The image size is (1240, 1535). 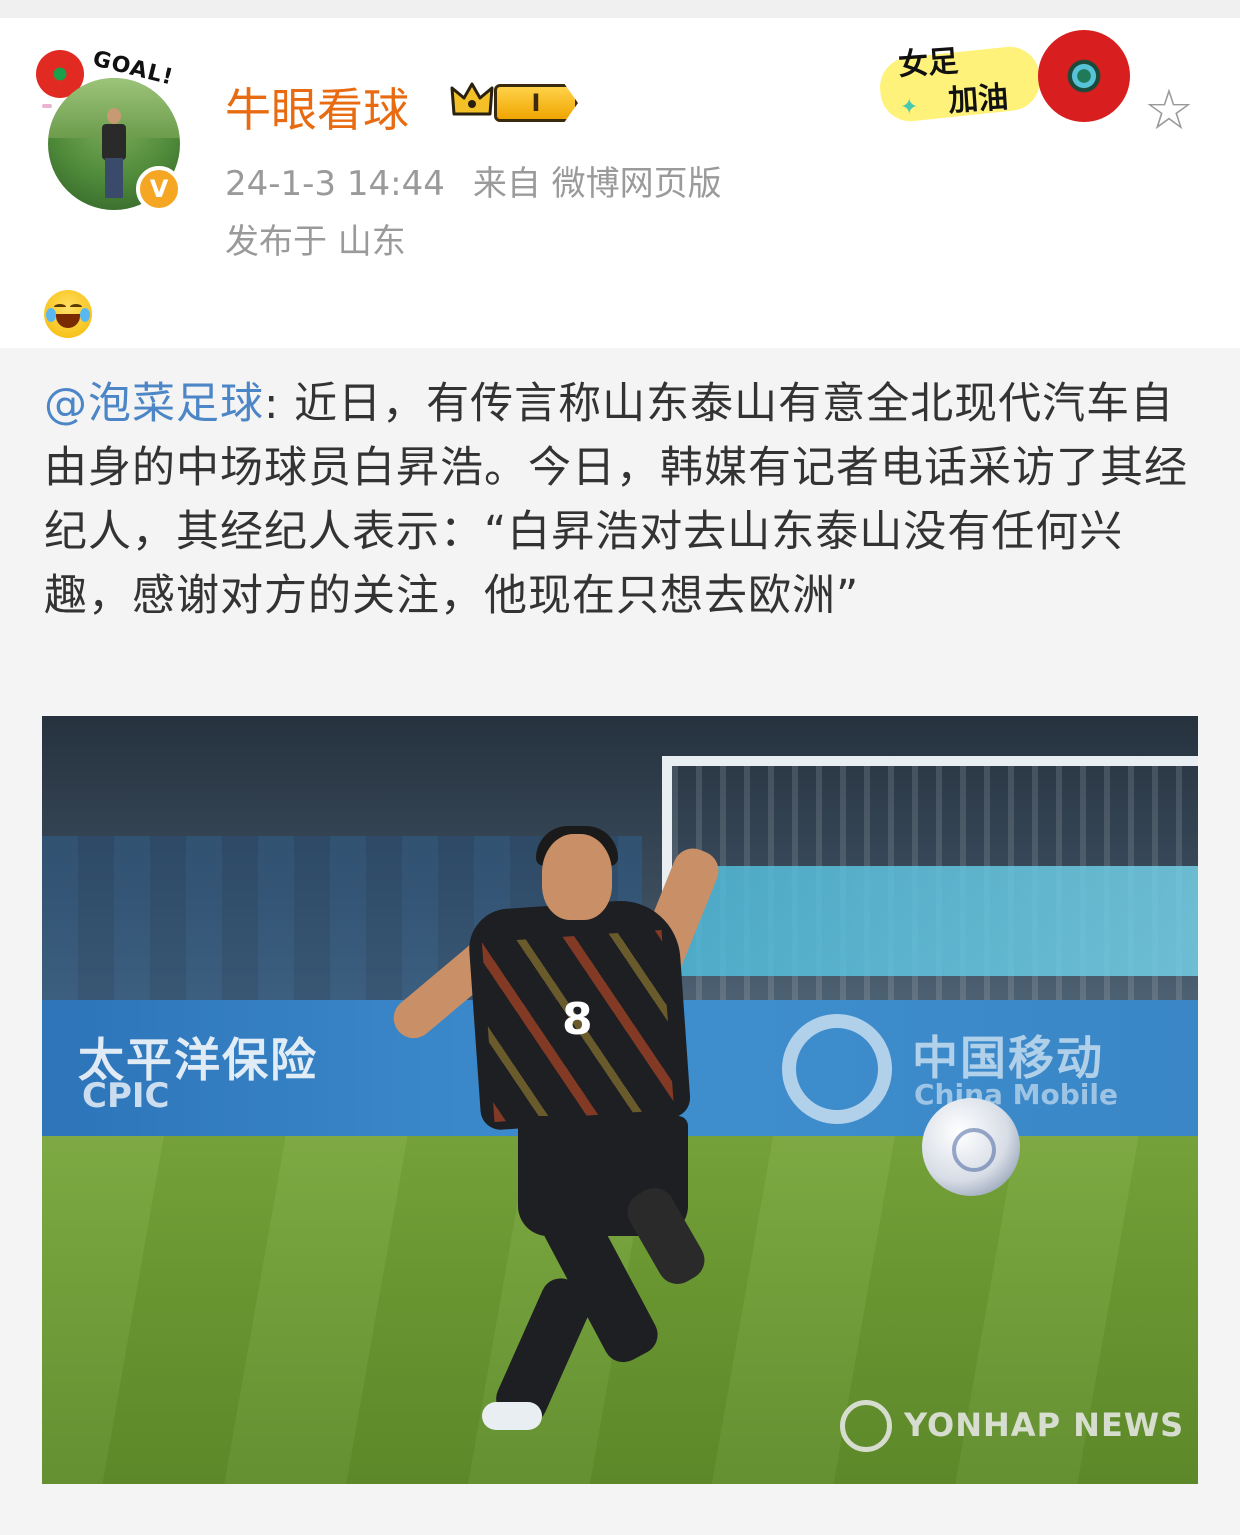 What do you see at coordinates (597, 184) in the screenshot?
I see `post-source: 来自 微博网页版` at bounding box center [597, 184].